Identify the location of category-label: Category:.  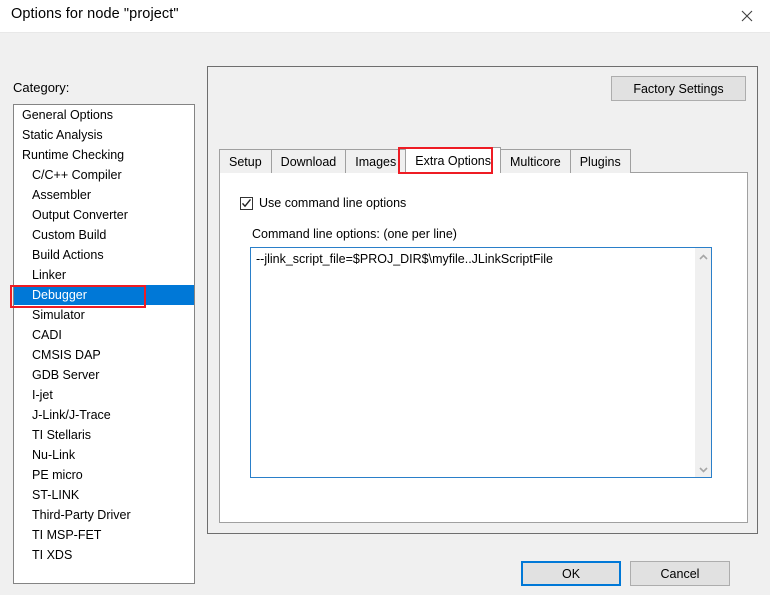
(41, 87).